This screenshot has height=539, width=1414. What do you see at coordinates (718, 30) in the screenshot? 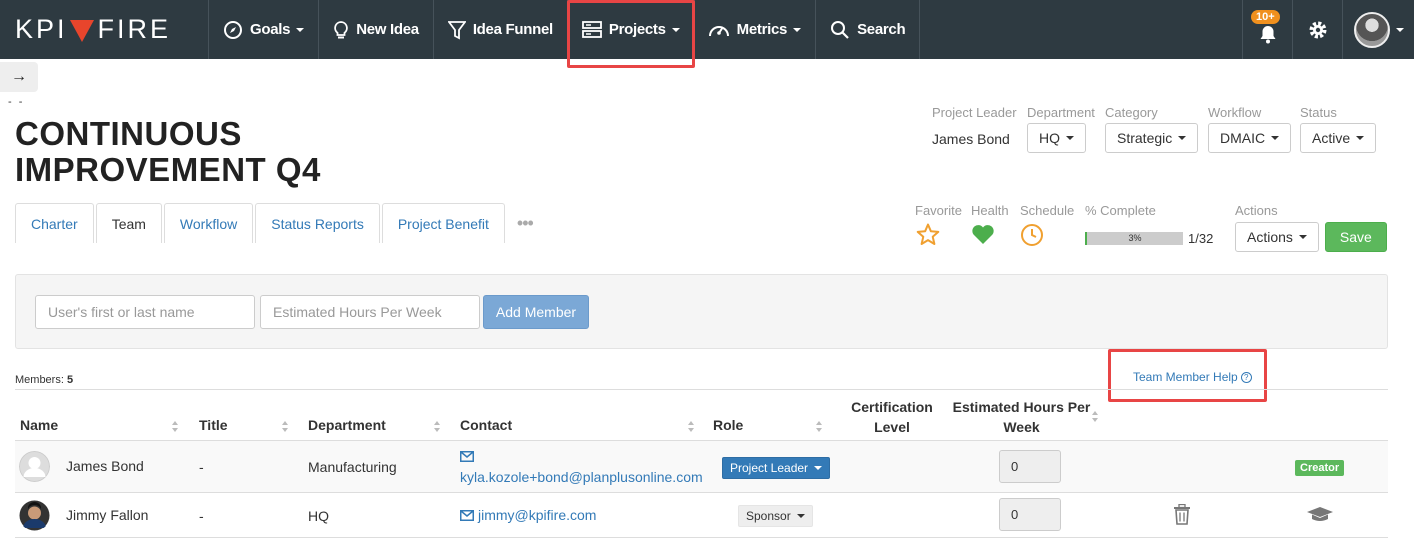
I see `gauge-icon` at bounding box center [718, 30].